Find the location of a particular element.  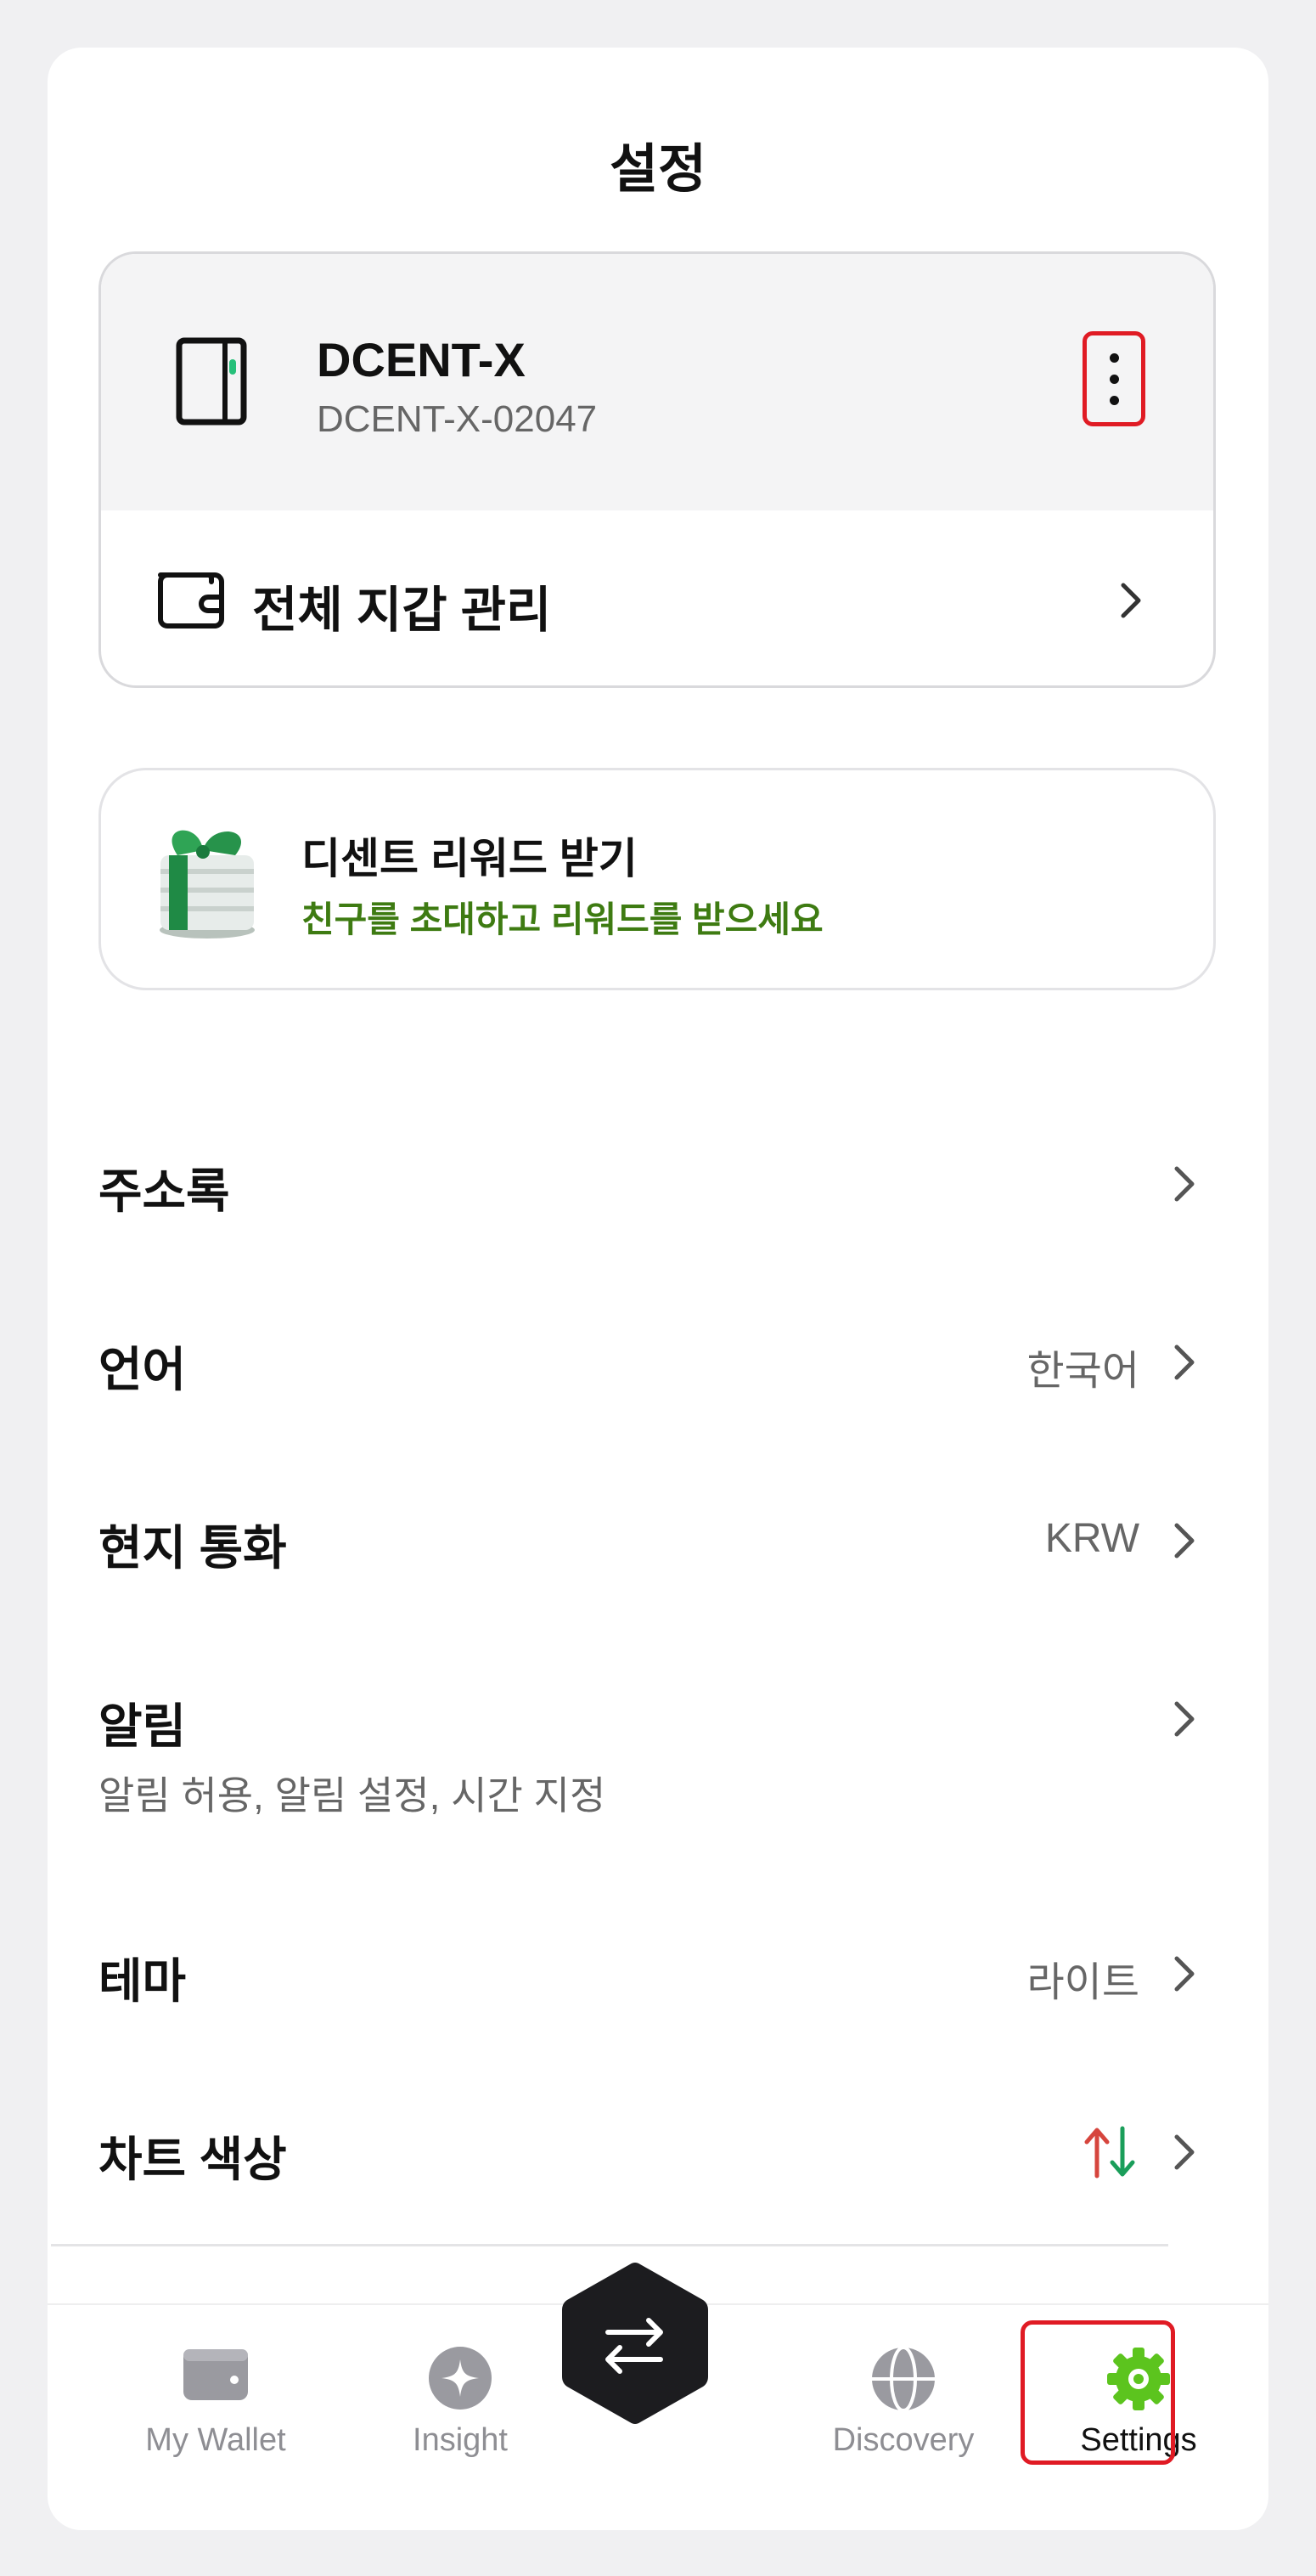

device-card: DCENT-X DCENT-X-02047 전체 지갑 관리 is located at coordinates (657, 469).